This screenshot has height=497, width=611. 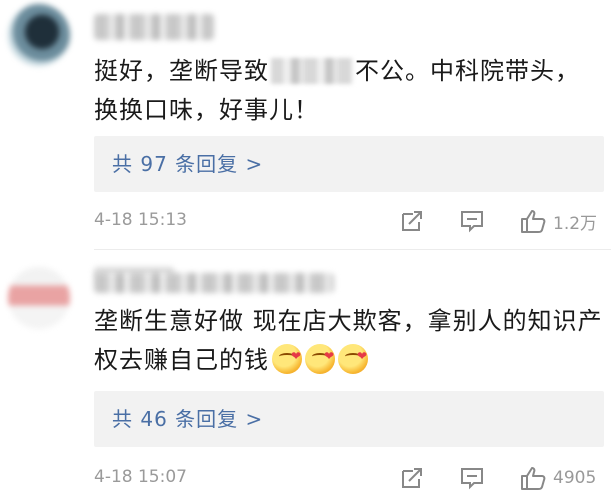 What do you see at coordinates (140, 220) in the screenshot?
I see `timestamp: 4-18 15:13` at bounding box center [140, 220].